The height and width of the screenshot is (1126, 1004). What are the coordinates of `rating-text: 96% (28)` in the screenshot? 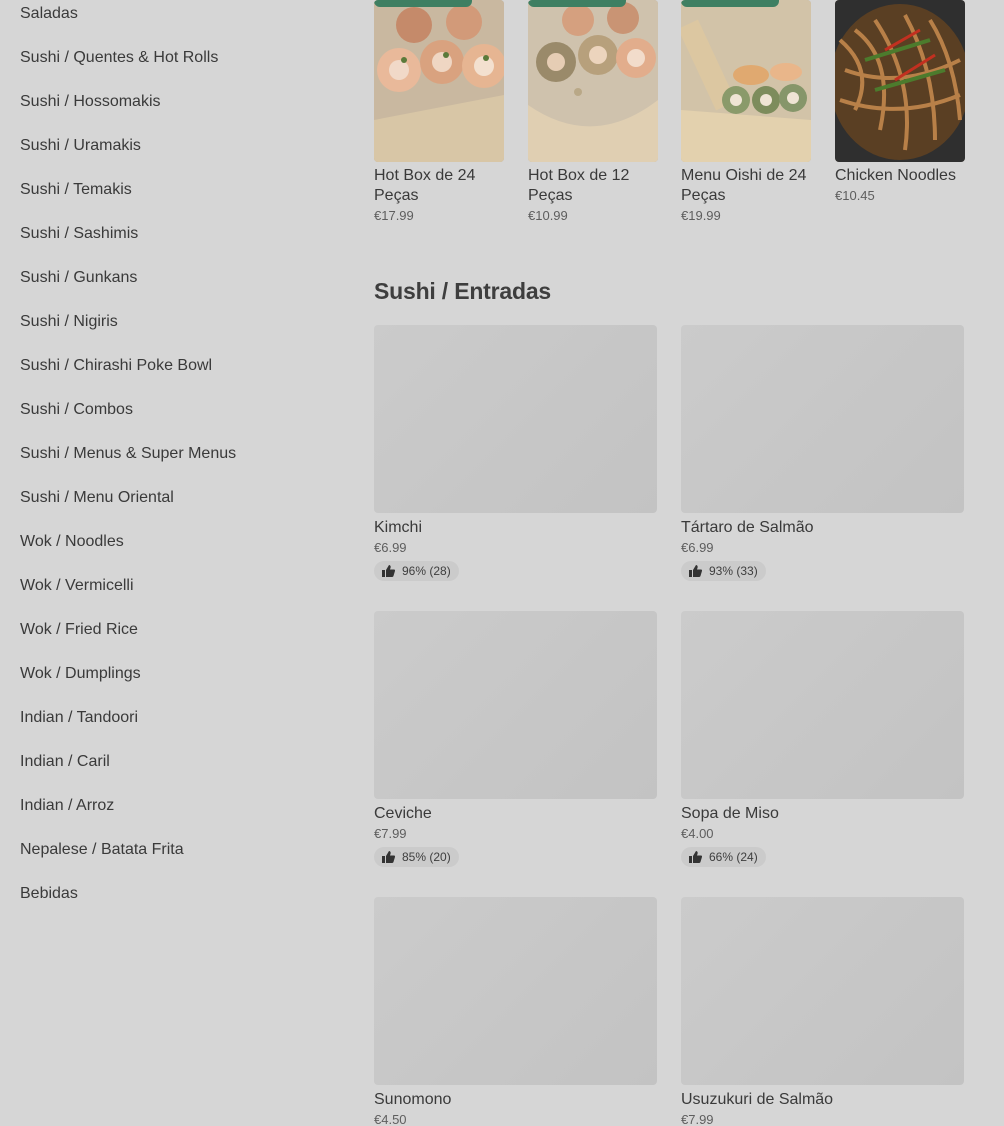 It's located at (426, 571).